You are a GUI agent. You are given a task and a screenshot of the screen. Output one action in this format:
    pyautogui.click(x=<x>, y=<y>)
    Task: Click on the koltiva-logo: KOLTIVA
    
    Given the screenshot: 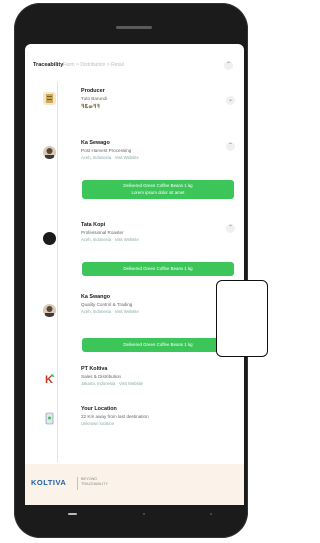 What is the action you would take?
    pyautogui.click(x=49, y=482)
    